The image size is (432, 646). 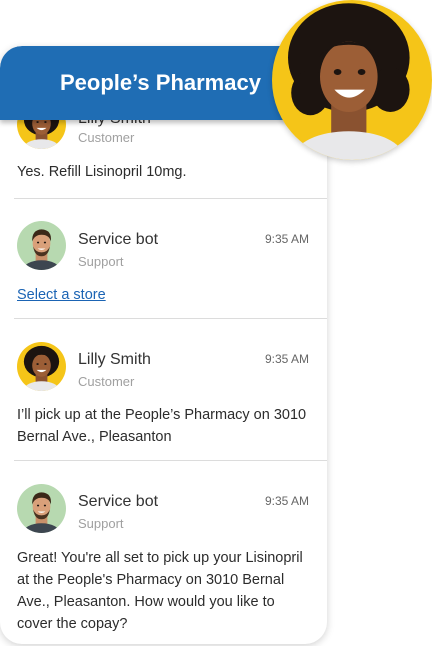 What do you see at coordinates (41, 366) in the screenshot?
I see `customer-avatar` at bounding box center [41, 366].